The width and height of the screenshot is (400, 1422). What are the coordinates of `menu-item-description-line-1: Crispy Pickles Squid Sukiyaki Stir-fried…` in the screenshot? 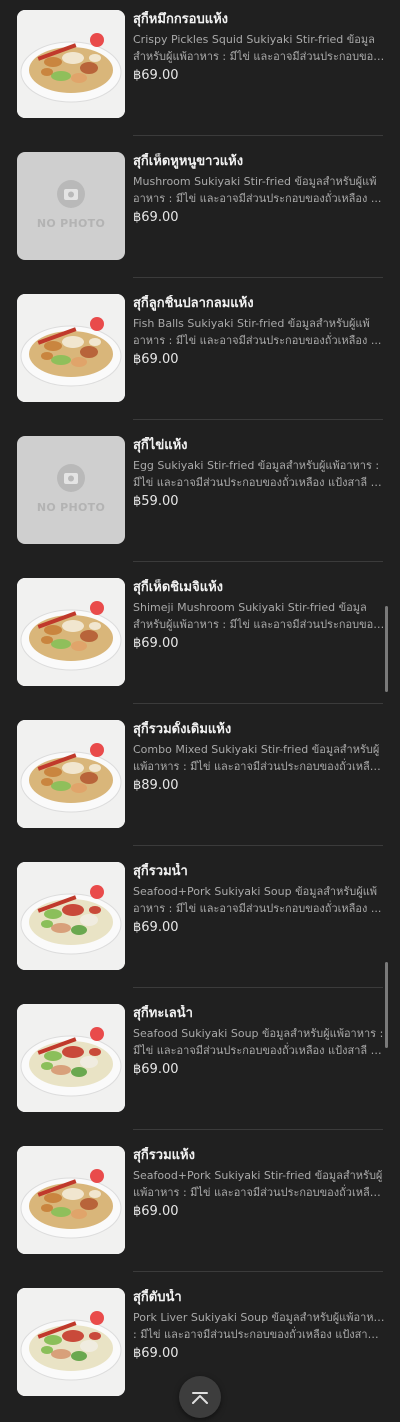 It's located at (254, 39).